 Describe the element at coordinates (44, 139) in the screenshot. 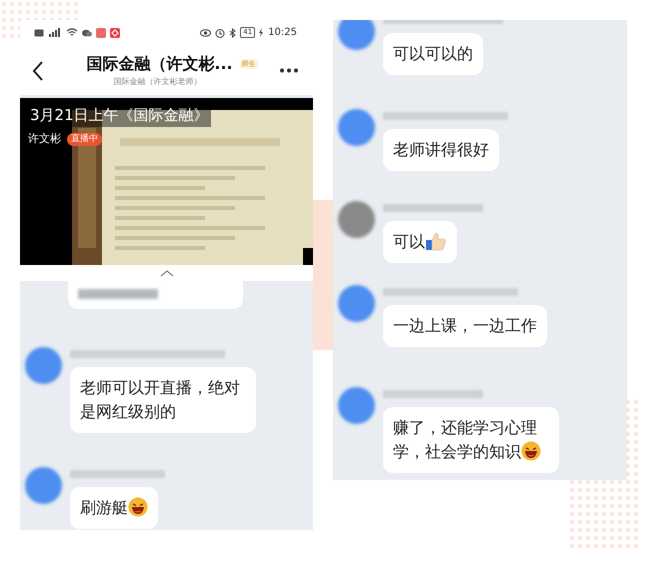

I see `host-name: 许文彬` at that location.